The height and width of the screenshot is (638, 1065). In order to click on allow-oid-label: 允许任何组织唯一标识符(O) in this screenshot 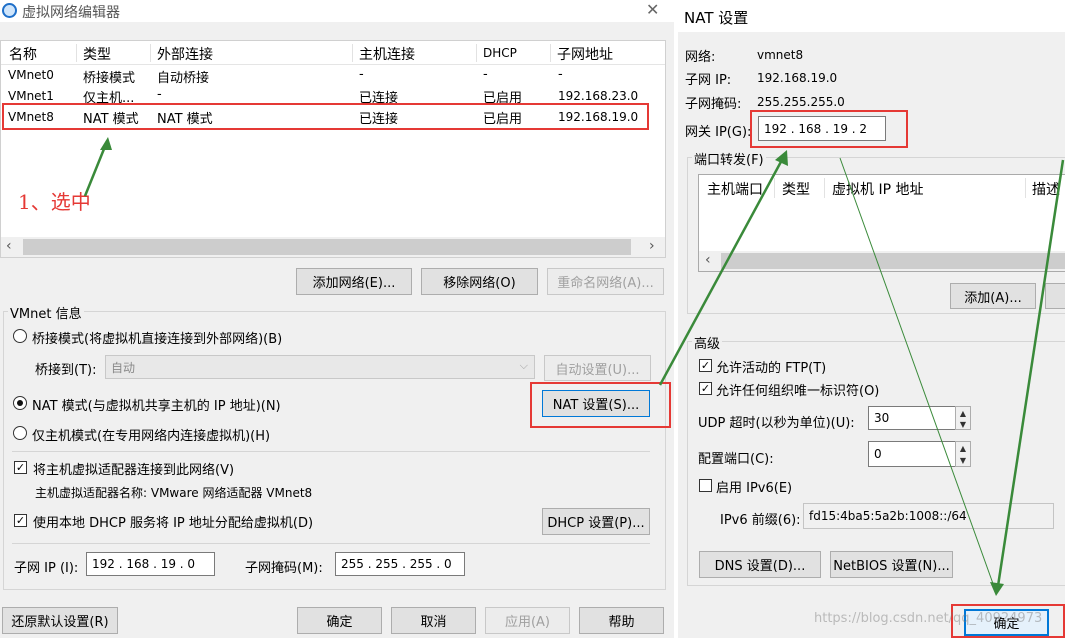, I will do `click(797, 389)`.